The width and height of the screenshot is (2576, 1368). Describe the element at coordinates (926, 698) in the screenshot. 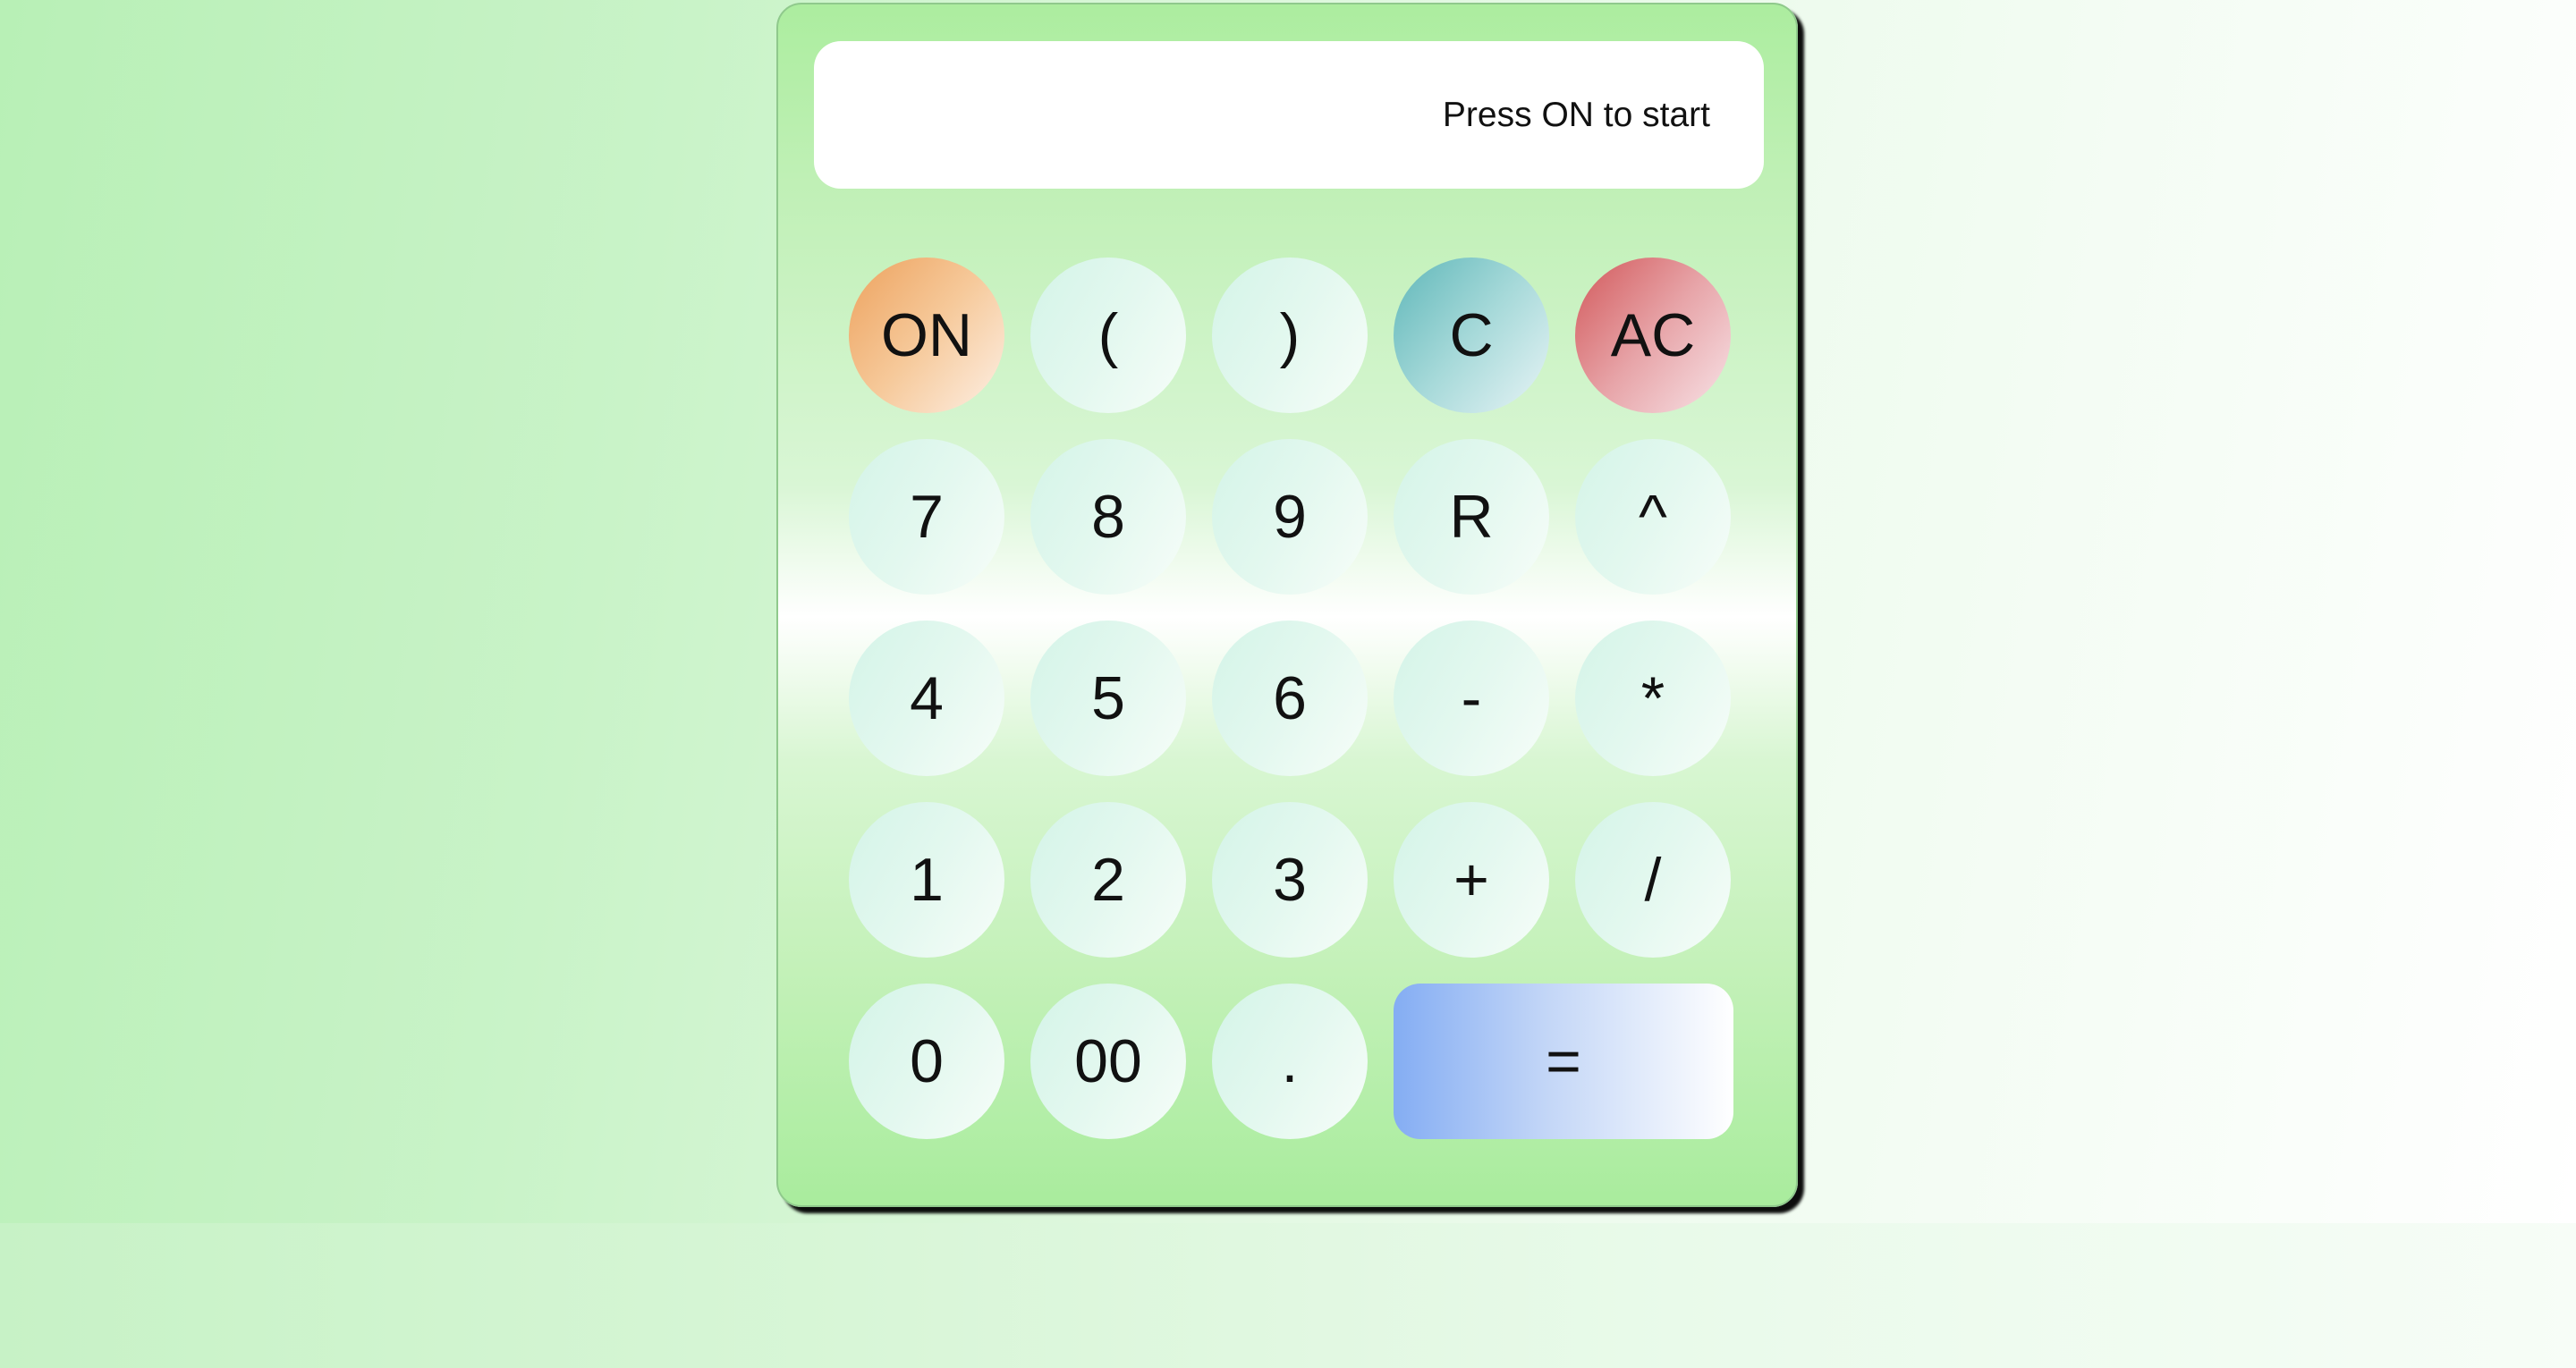

I see `digit-4-button: 4` at that location.